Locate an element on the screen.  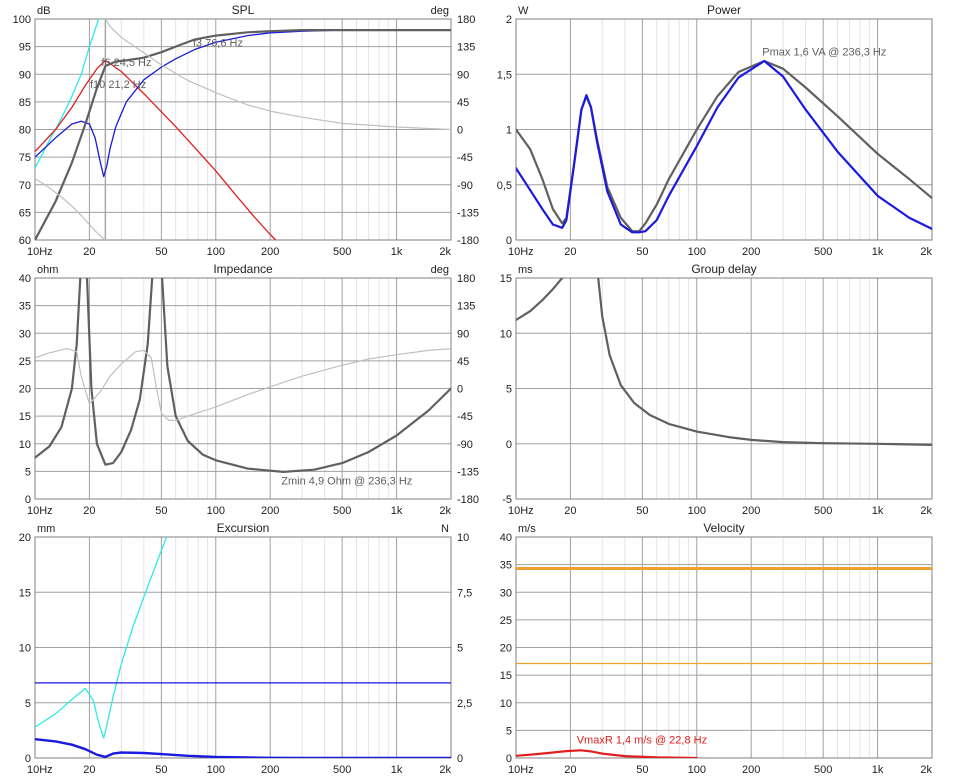
y-tick-label: 85 is located at coordinates (25, 103).